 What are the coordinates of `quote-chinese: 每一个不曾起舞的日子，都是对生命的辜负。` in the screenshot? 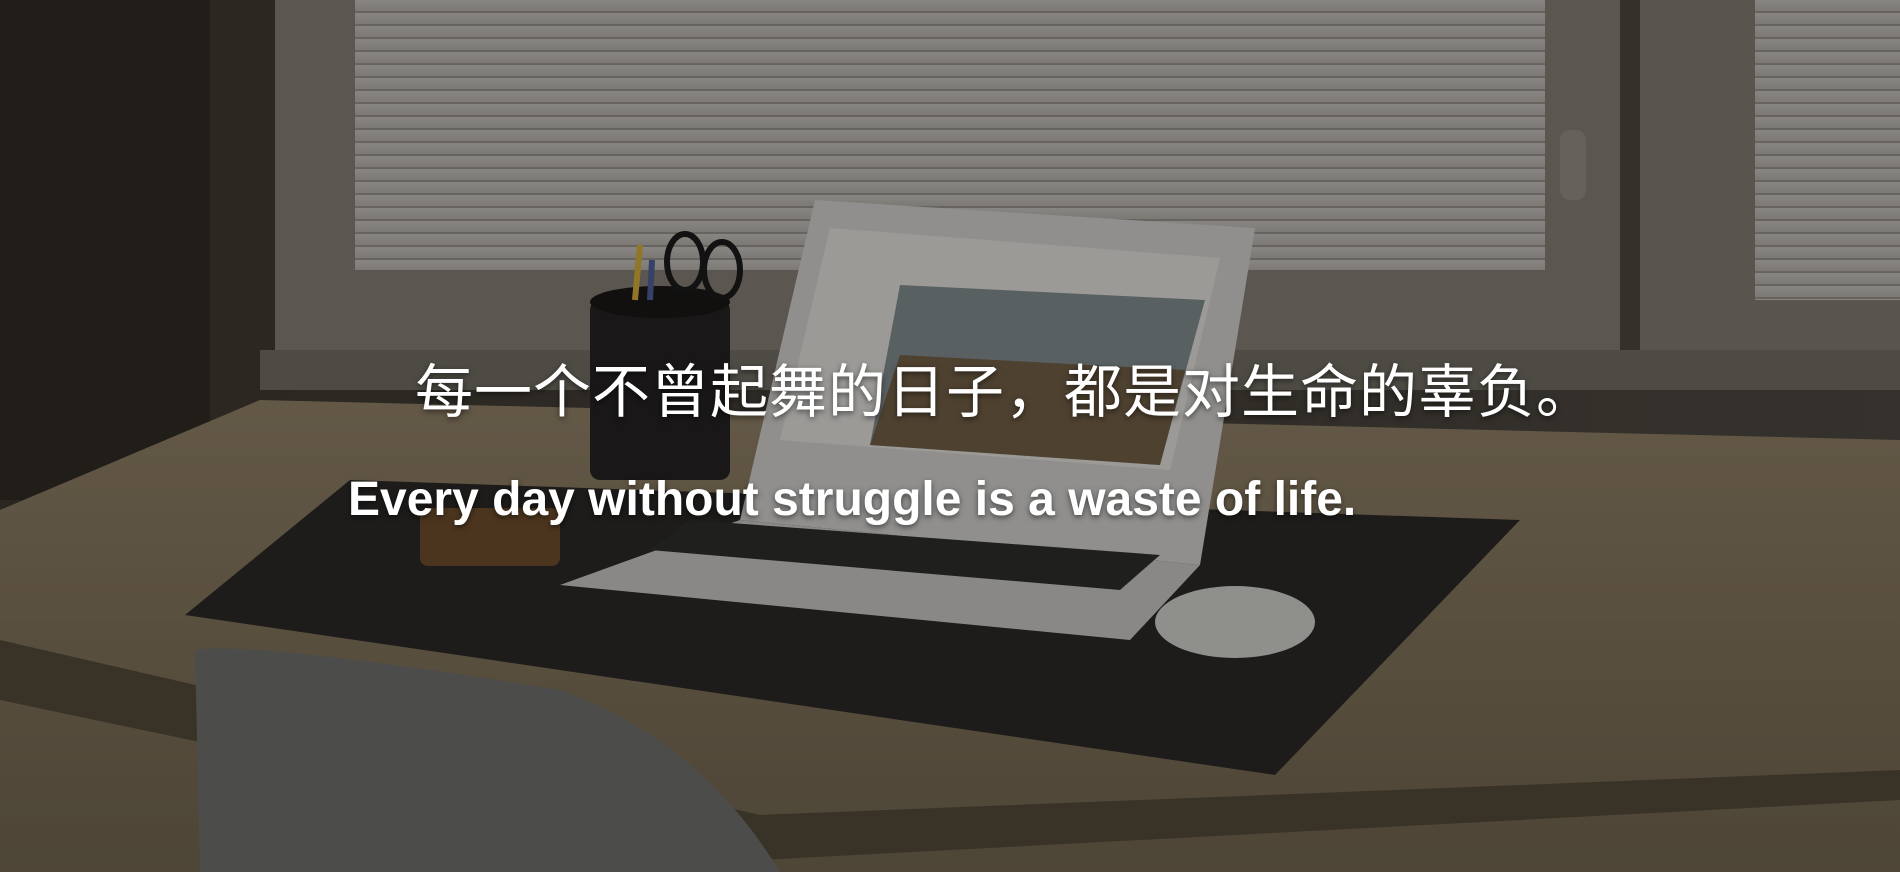 It's located at (1004, 392).